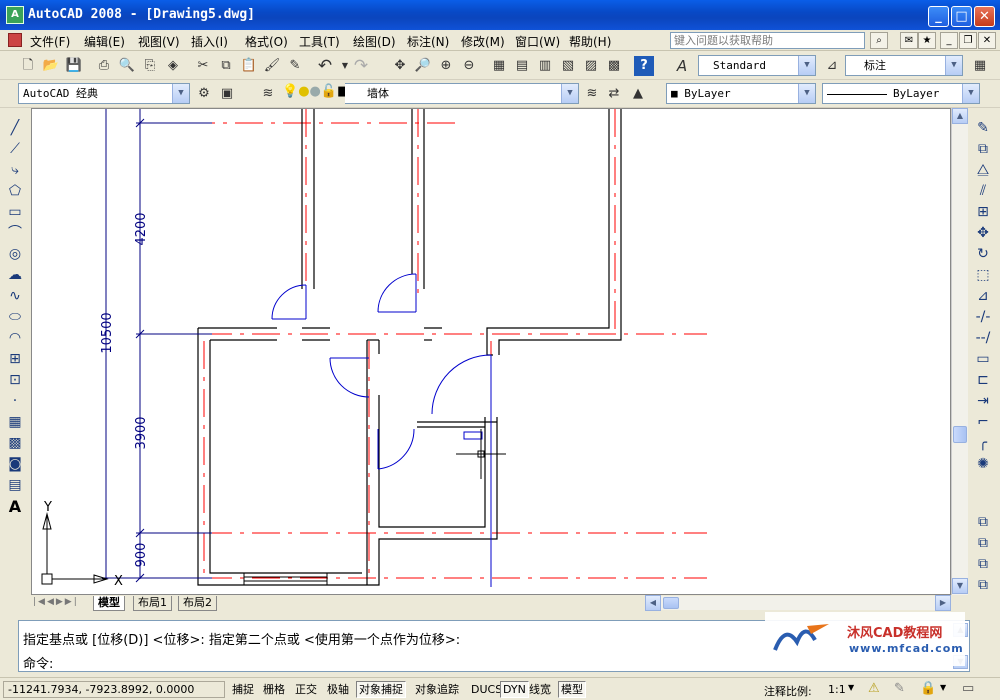 This screenshot has width=1000, height=700. What do you see at coordinates (428, 41) in the screenshot?
I see `menu-dimension: 标注(N)` at bounding box center [428, 41].